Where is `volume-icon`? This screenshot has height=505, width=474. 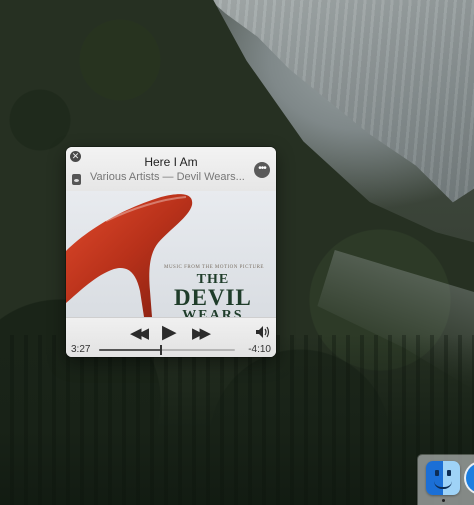
volume-icon is located at coordinates (263, 332).